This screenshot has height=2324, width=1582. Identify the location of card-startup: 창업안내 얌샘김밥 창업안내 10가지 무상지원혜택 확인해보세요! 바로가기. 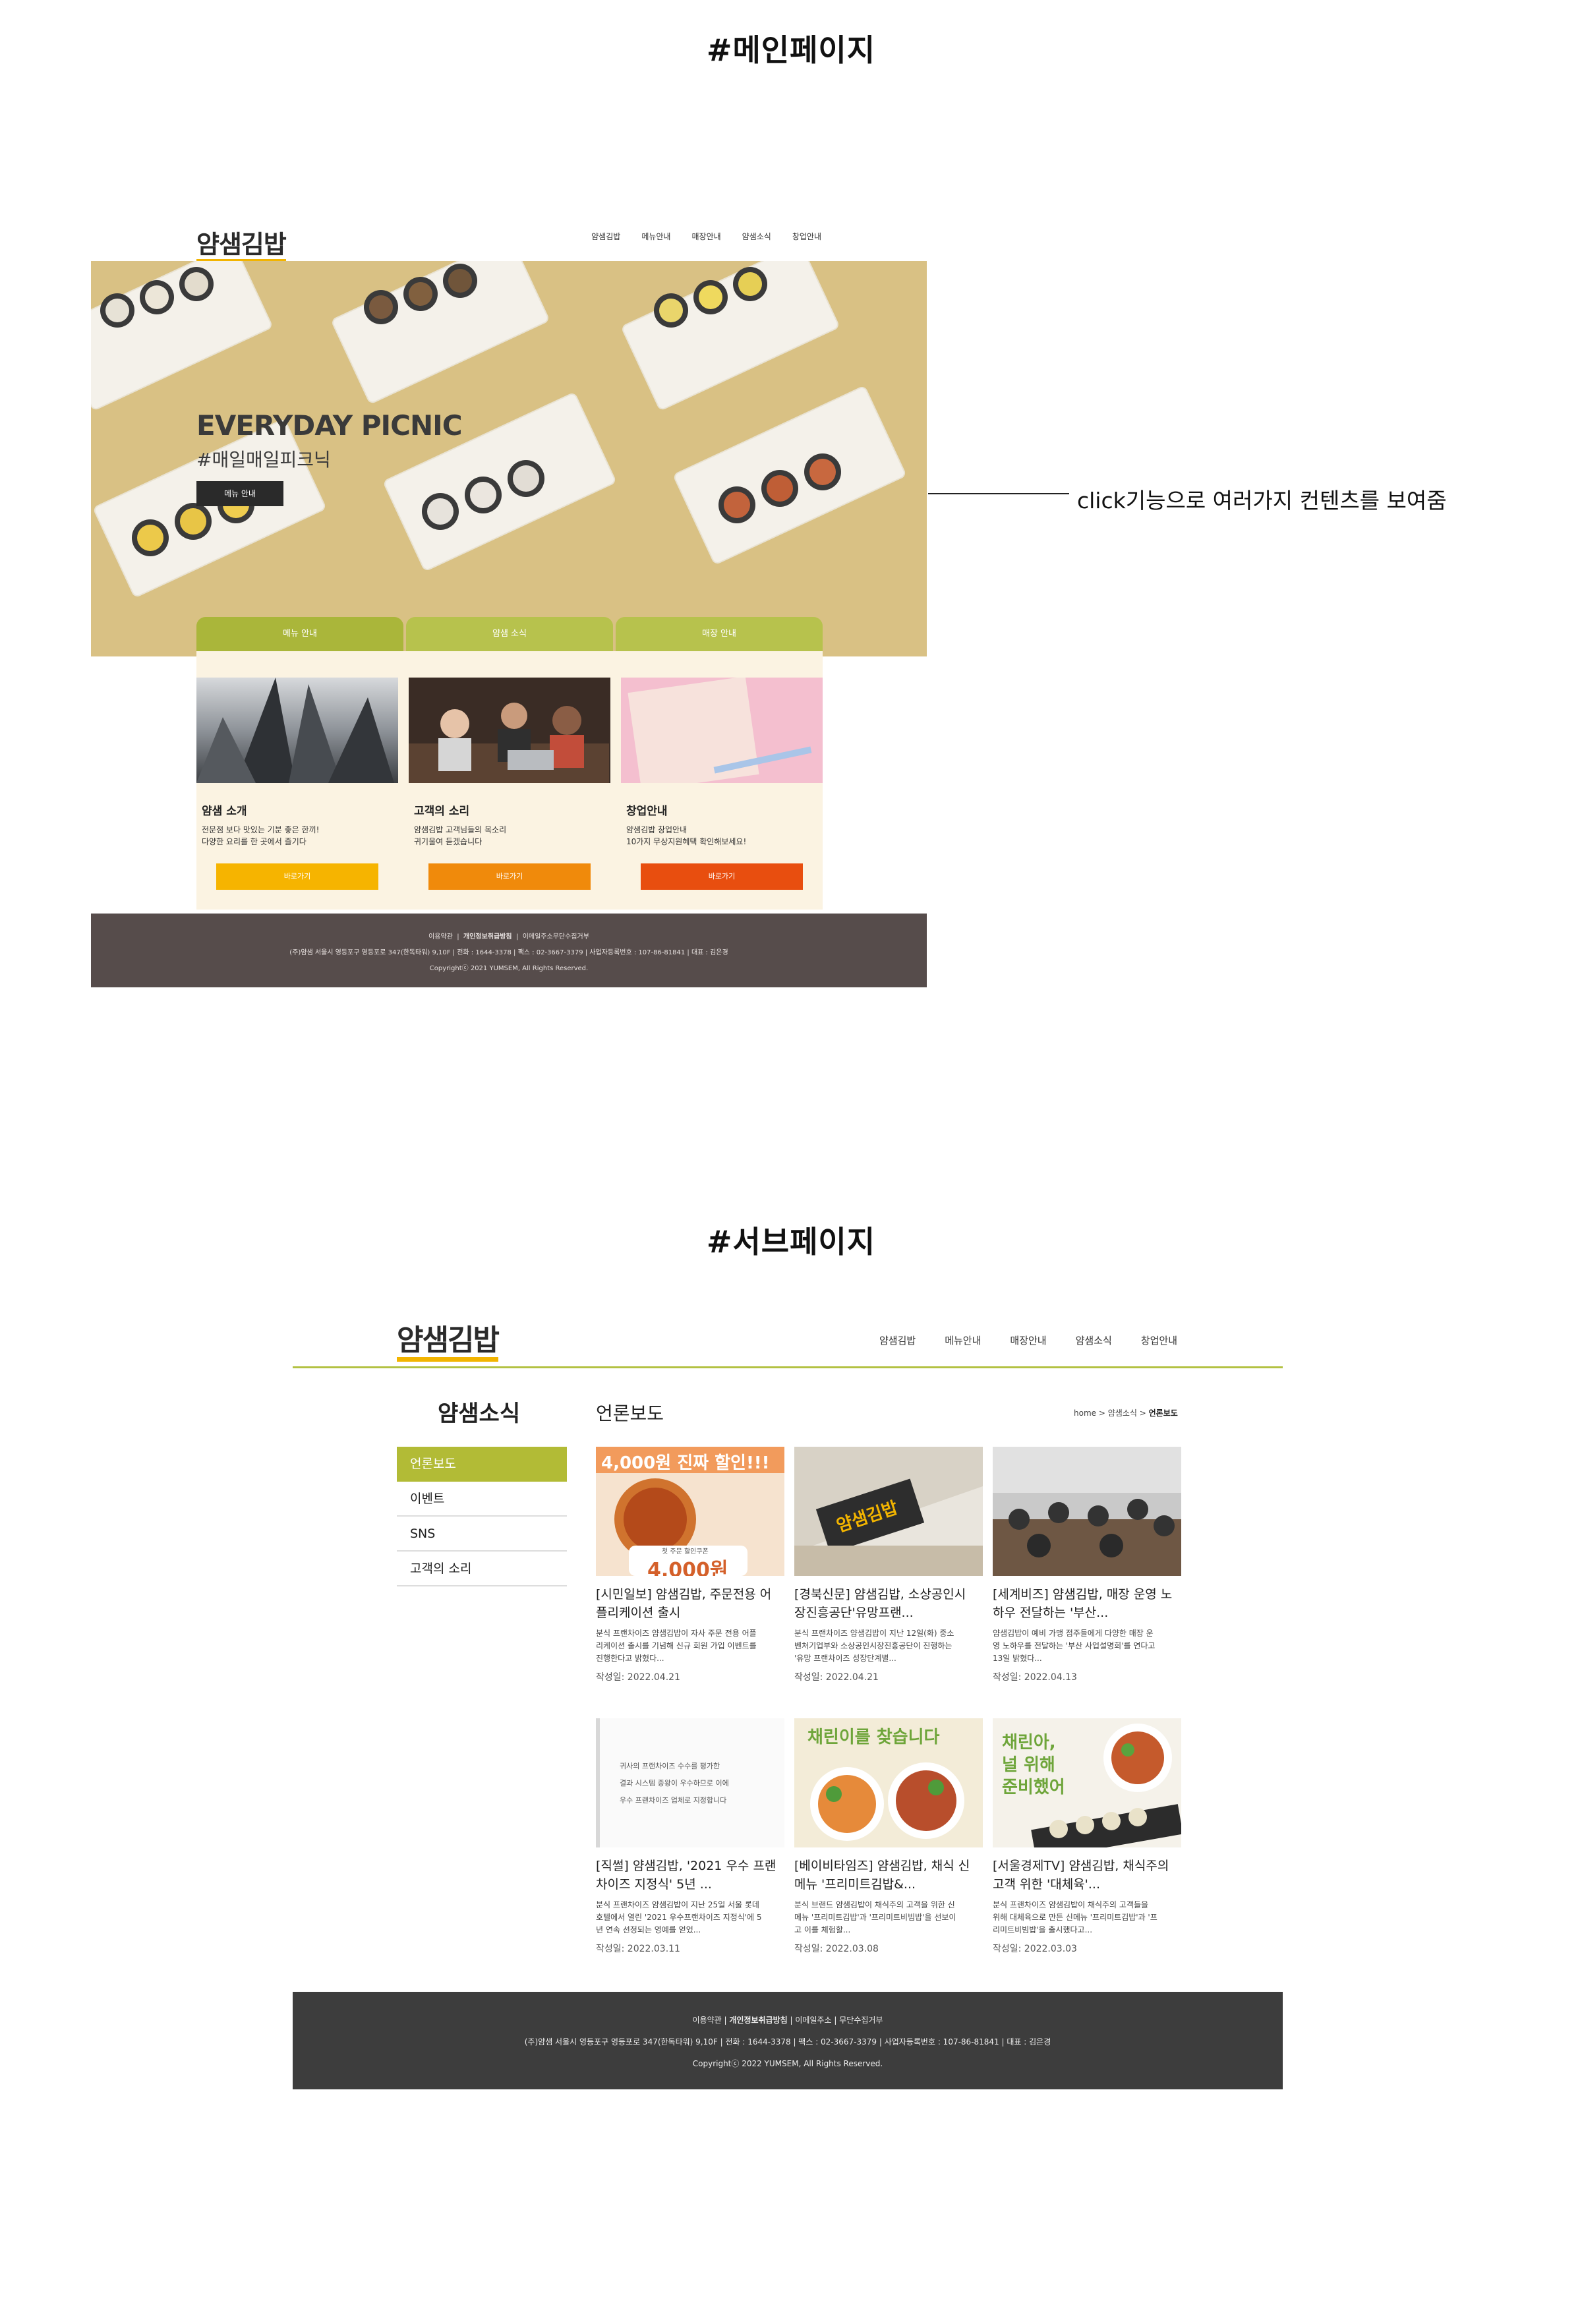
(722, 794).